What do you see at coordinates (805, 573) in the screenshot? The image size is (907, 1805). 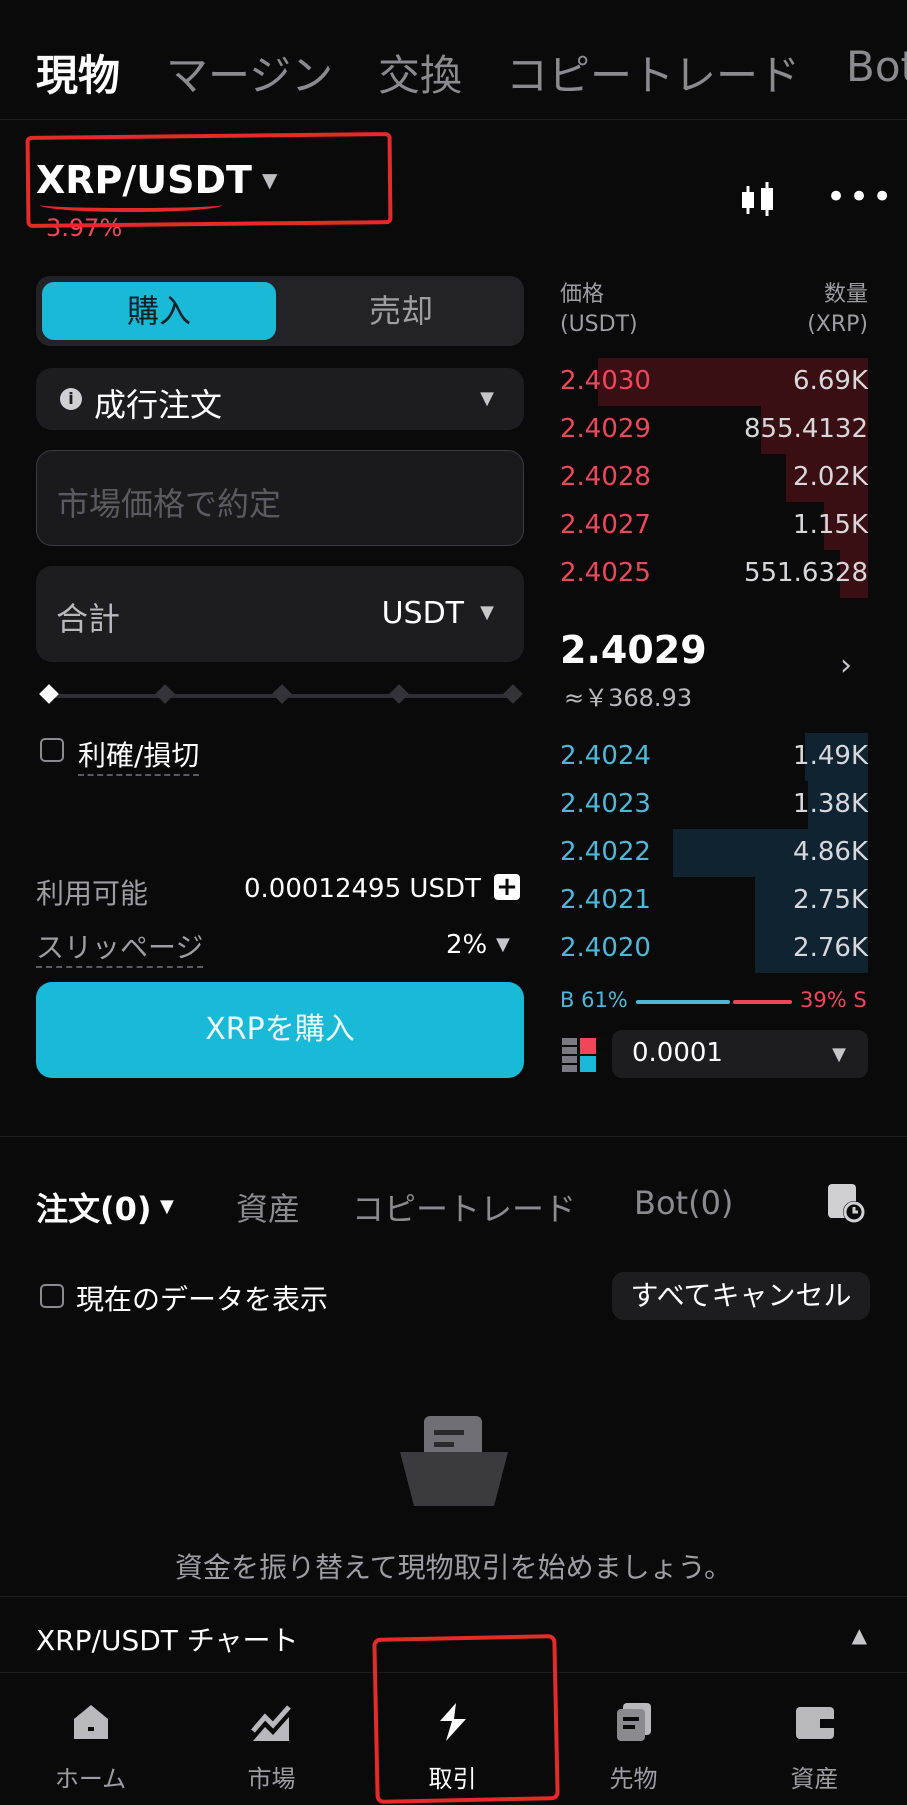 I see `ask-qty: 551.6328` at bounding box center [805, 573].